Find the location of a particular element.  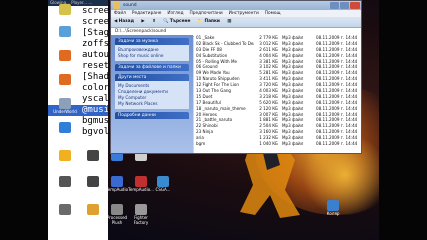

desktop-icon: Dreamcast is located at coordinates (93, 184).